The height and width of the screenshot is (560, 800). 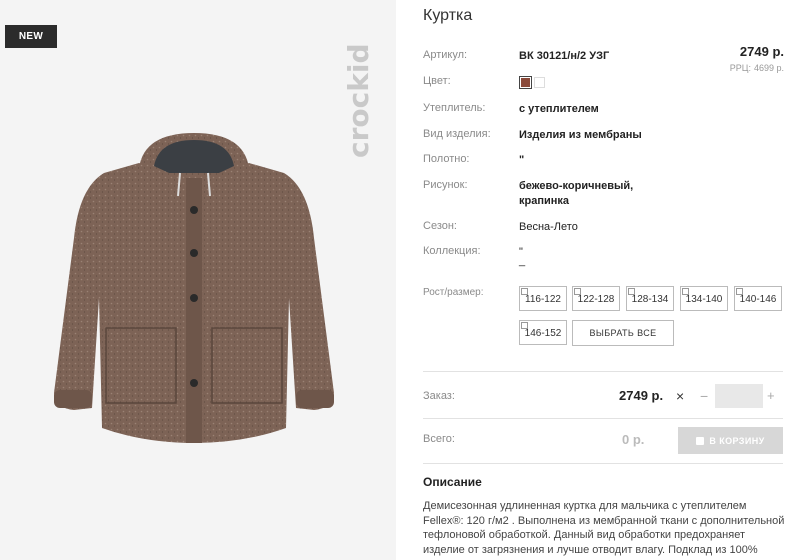 What do you see at coordinates (445, 185) in the screenshot?
I see `spec-label: Рисунок:` at bounding box center [445, 185].